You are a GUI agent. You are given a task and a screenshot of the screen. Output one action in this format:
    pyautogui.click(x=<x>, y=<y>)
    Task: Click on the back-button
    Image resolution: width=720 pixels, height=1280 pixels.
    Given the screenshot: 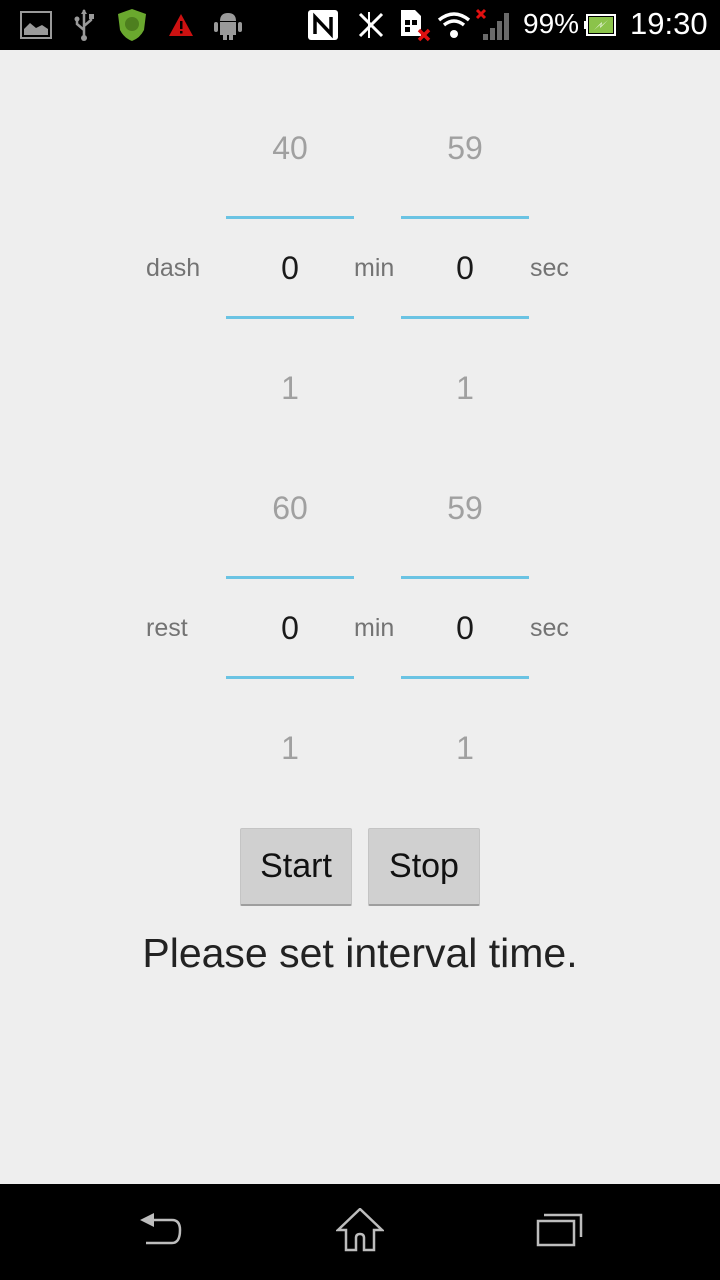 What is the action you would take?
    pyautogui.click(x=160, y=1232)
    